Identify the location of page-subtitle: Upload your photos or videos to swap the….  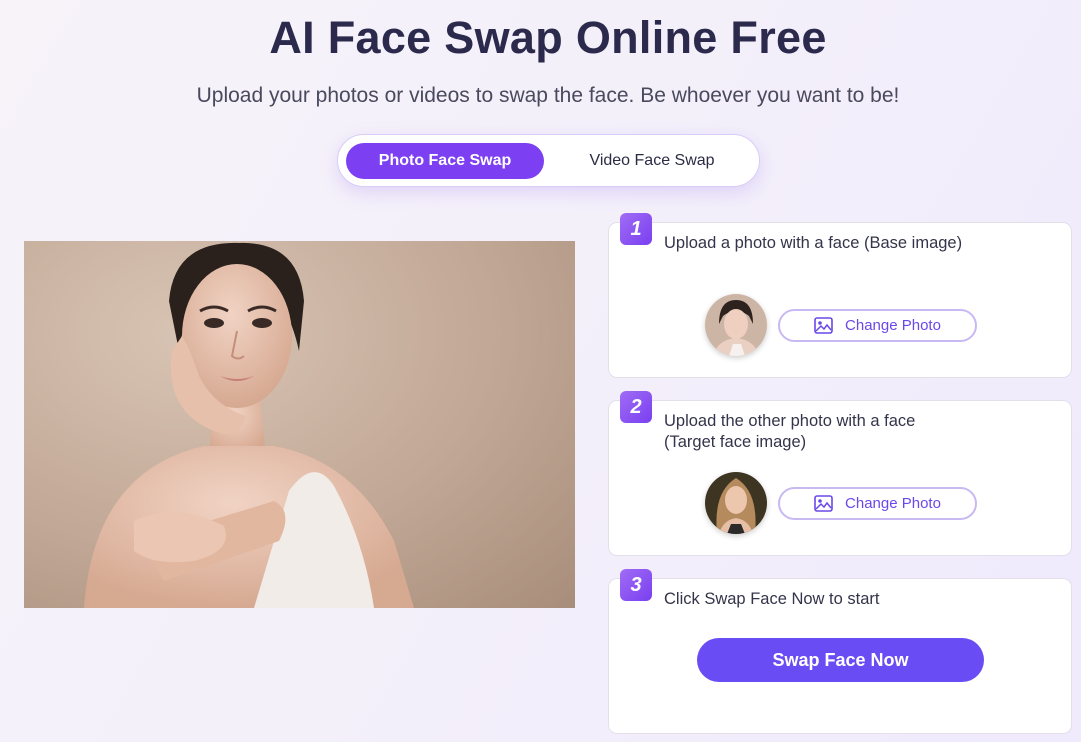
(548, 95).